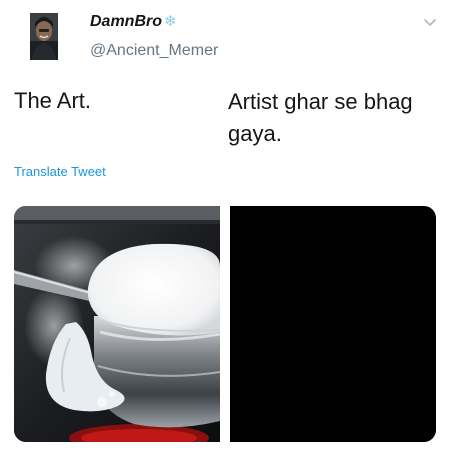  Describe the element at coordinates (154, 51) in the screenshot. I see `user-handle: @Ancient_Memer` at that location.